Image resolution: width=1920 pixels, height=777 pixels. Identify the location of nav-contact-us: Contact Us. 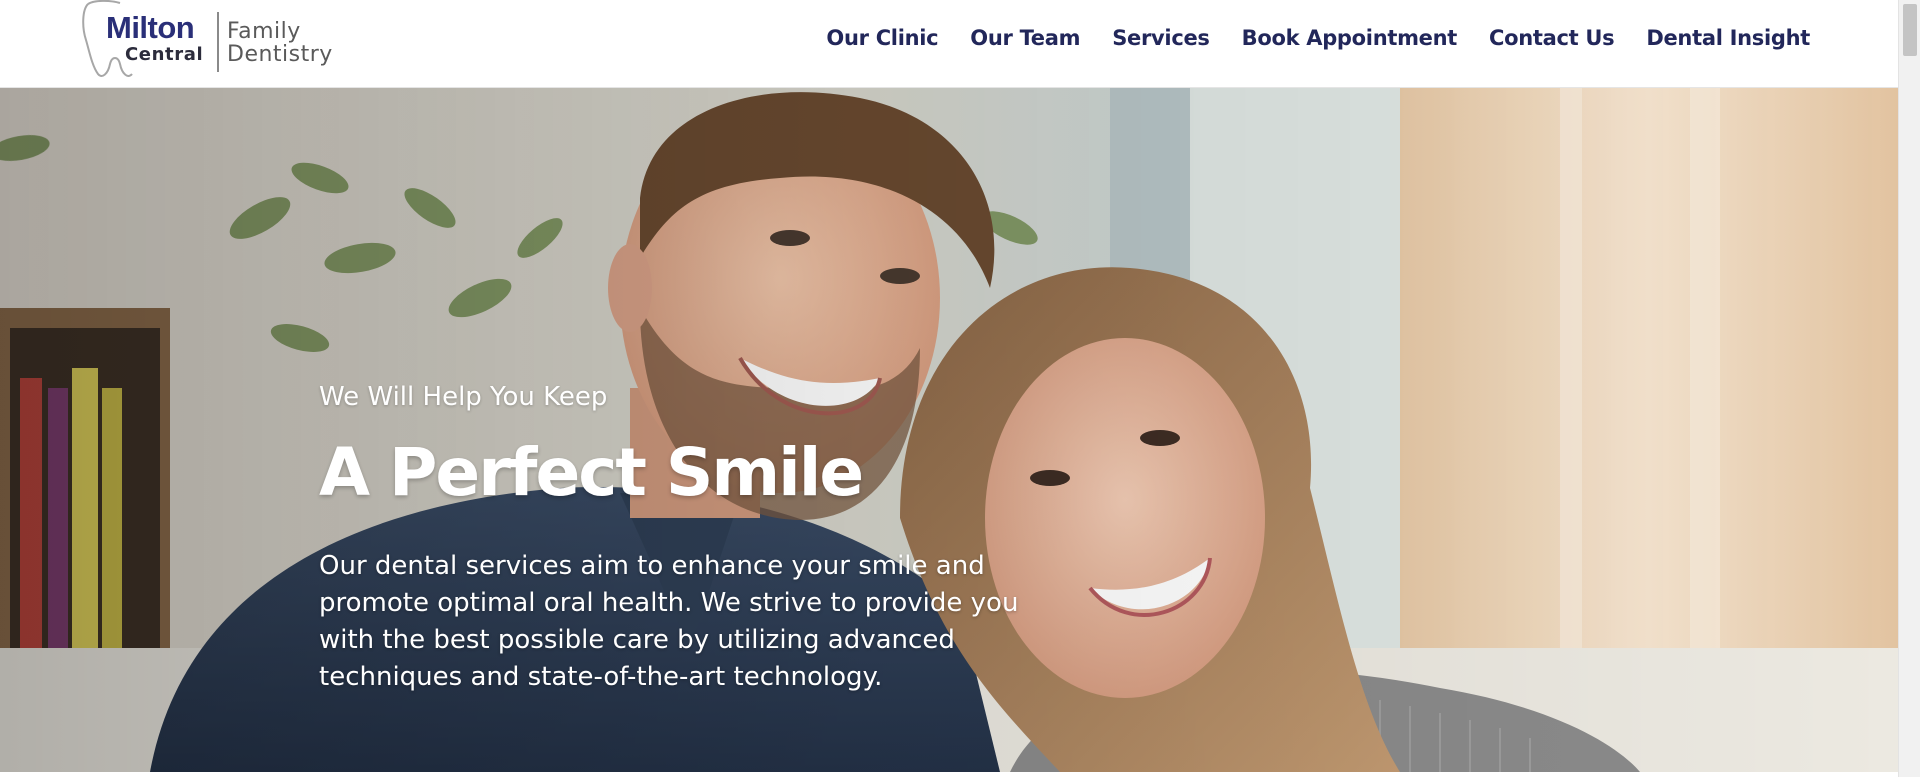
(1551, 38).